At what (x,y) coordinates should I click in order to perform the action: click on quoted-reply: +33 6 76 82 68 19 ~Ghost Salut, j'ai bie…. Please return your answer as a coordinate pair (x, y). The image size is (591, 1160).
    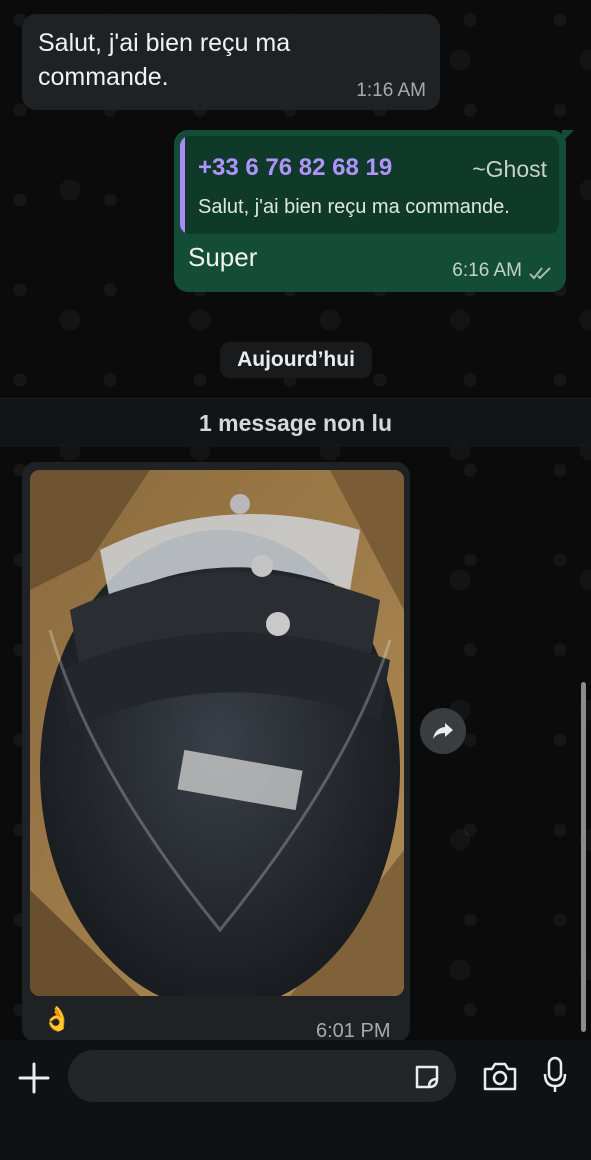
    Looking at the image, I should click on (369, 185).